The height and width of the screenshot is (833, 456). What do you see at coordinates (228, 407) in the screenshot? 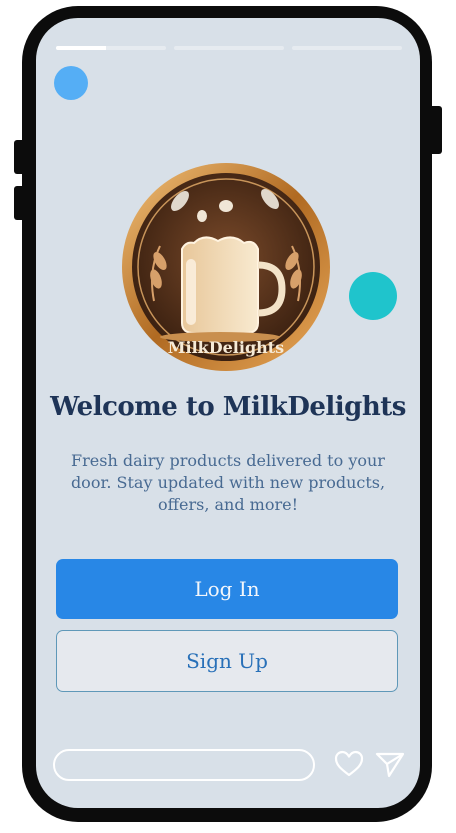
I see `welcome-title: Welcome to MilkDelights` at bounding box center [228, 407].